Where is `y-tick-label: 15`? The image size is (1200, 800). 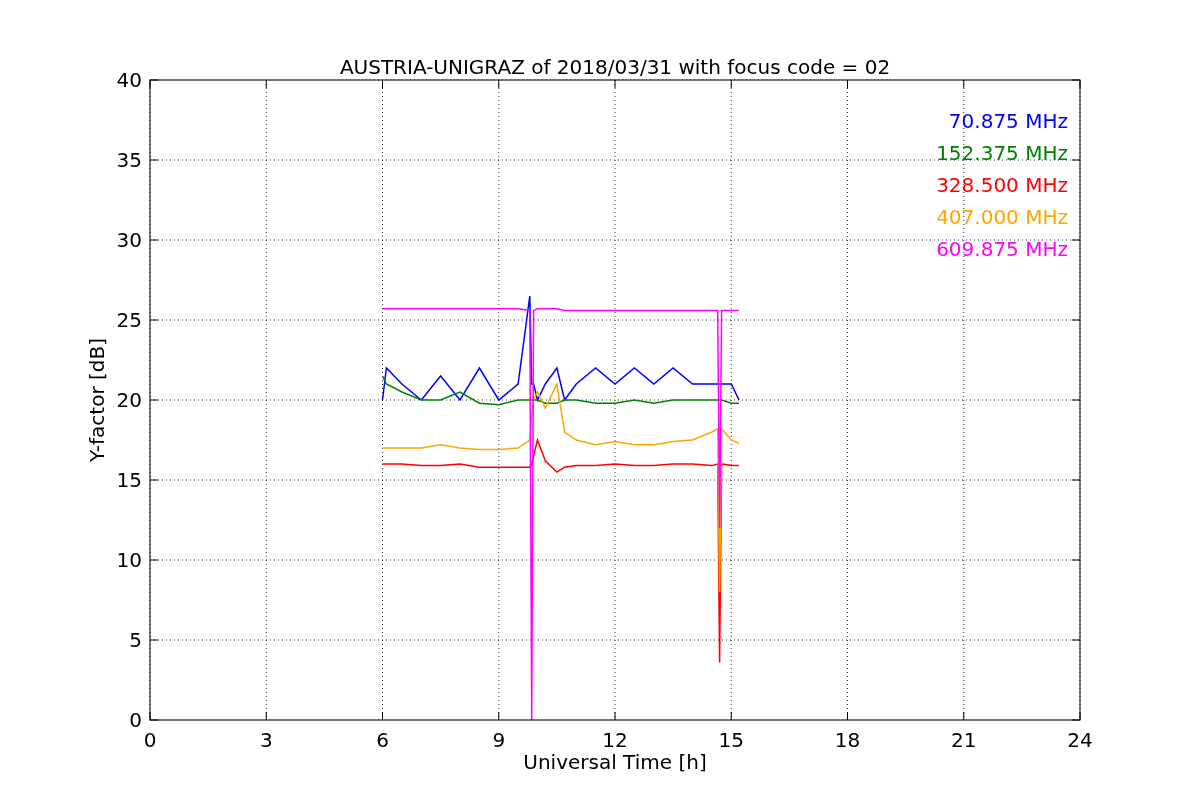 y-tick-label: 15 is located at coordinates (129, 480).